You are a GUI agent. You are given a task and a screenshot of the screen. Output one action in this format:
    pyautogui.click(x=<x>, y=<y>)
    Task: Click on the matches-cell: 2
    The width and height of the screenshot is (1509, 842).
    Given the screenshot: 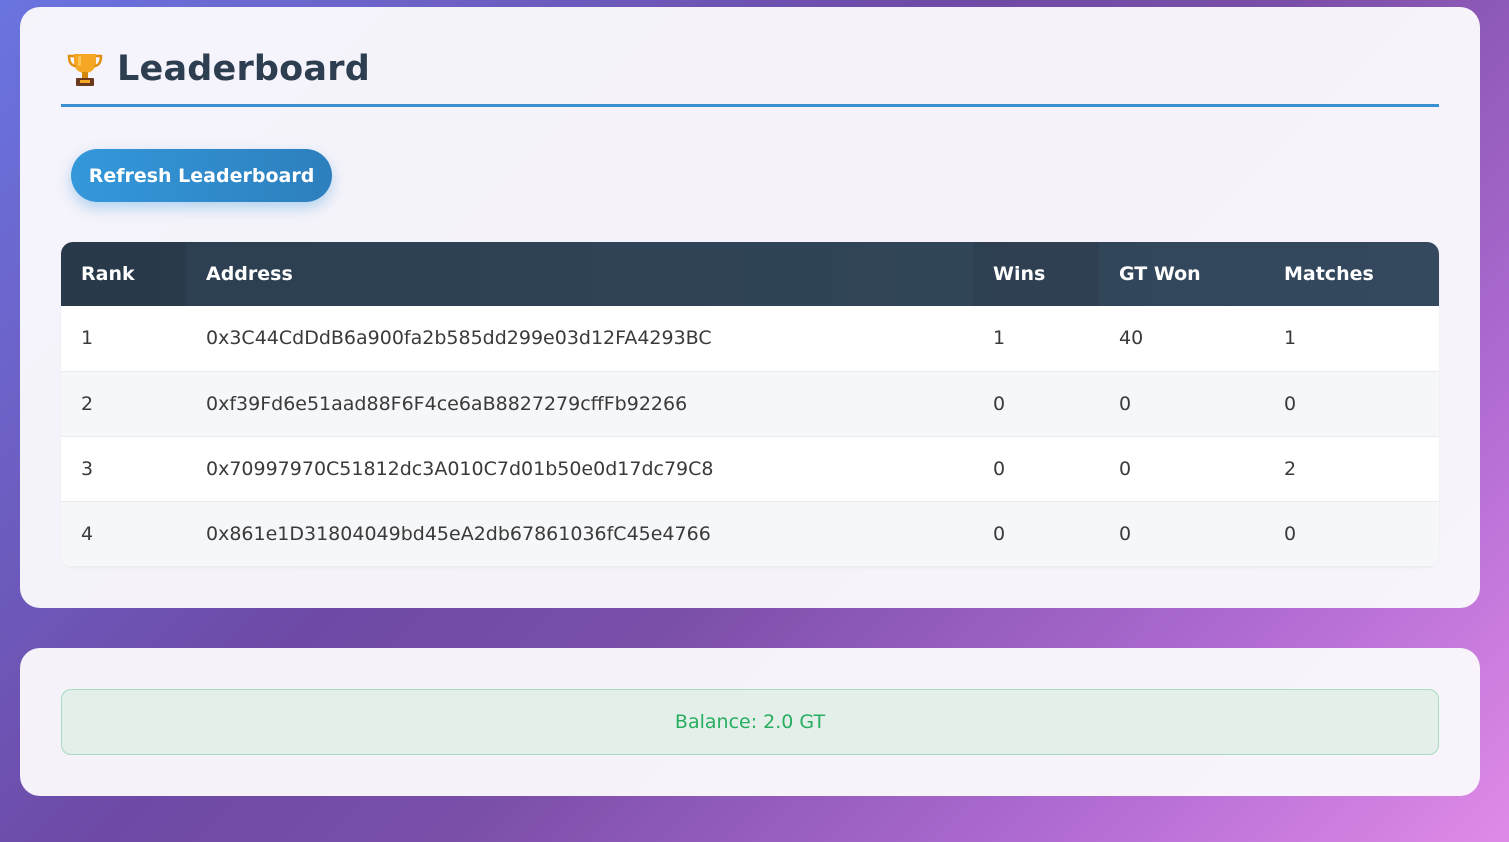 What is the action you would take?
    pyautogui.click(x=1290, y=468)
    